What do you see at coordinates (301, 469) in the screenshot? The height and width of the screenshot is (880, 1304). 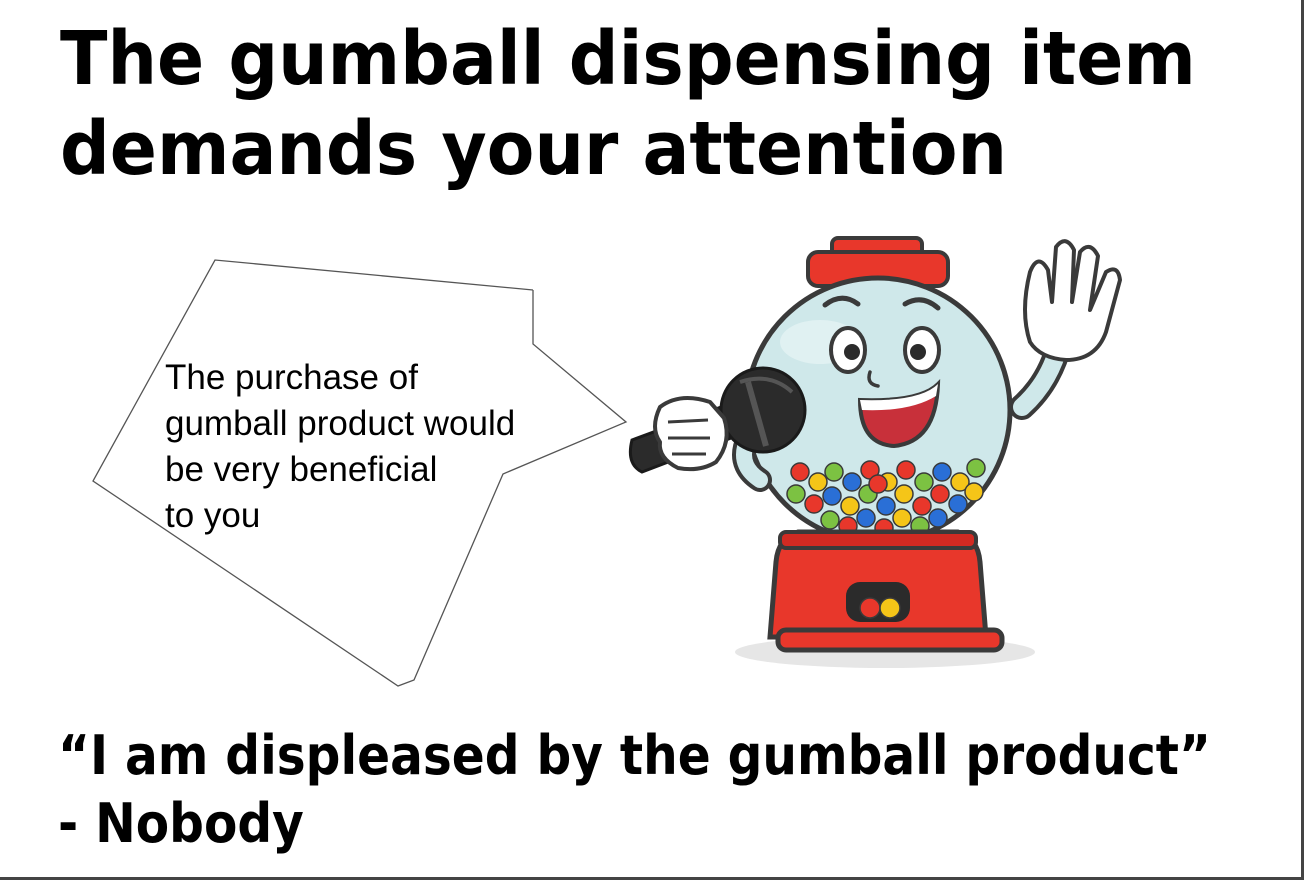 I see `bubble-line-3: be very beneficial` at bounding box center [301, 469].